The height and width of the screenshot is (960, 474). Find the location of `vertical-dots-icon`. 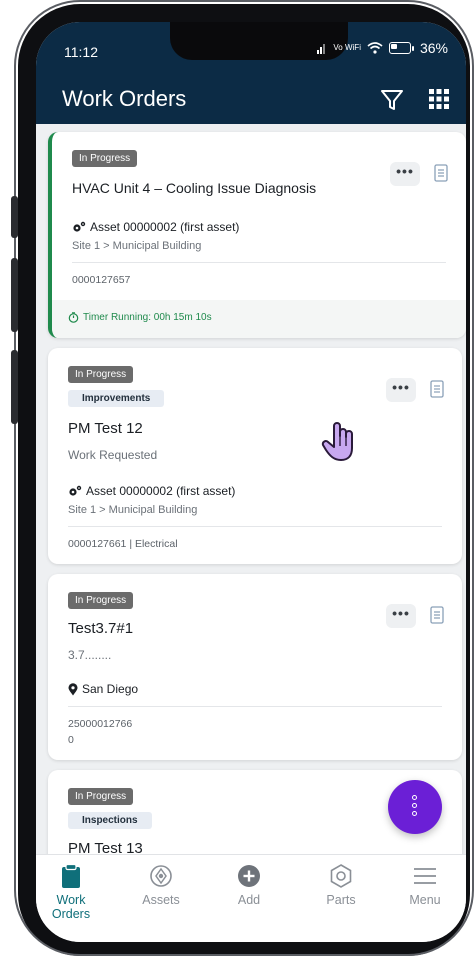

vertical-dots-icon is located at coordinates (415, 805).